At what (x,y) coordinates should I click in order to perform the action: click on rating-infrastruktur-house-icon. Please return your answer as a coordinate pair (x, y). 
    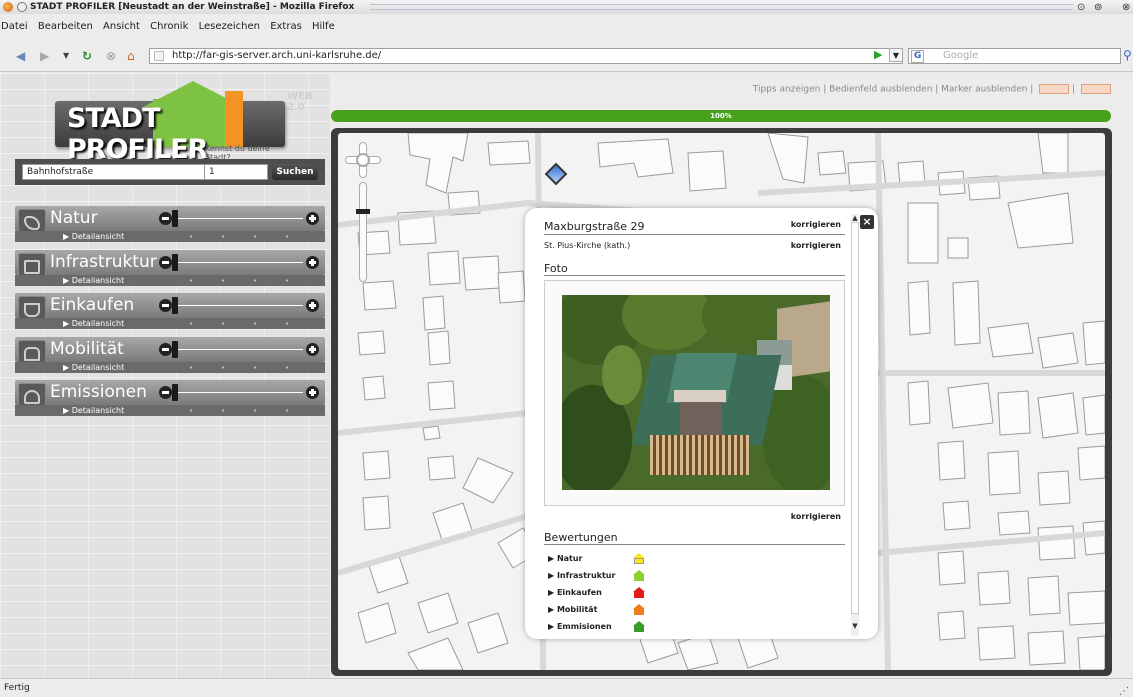
    Looking at the image, I should click on (639, 575).